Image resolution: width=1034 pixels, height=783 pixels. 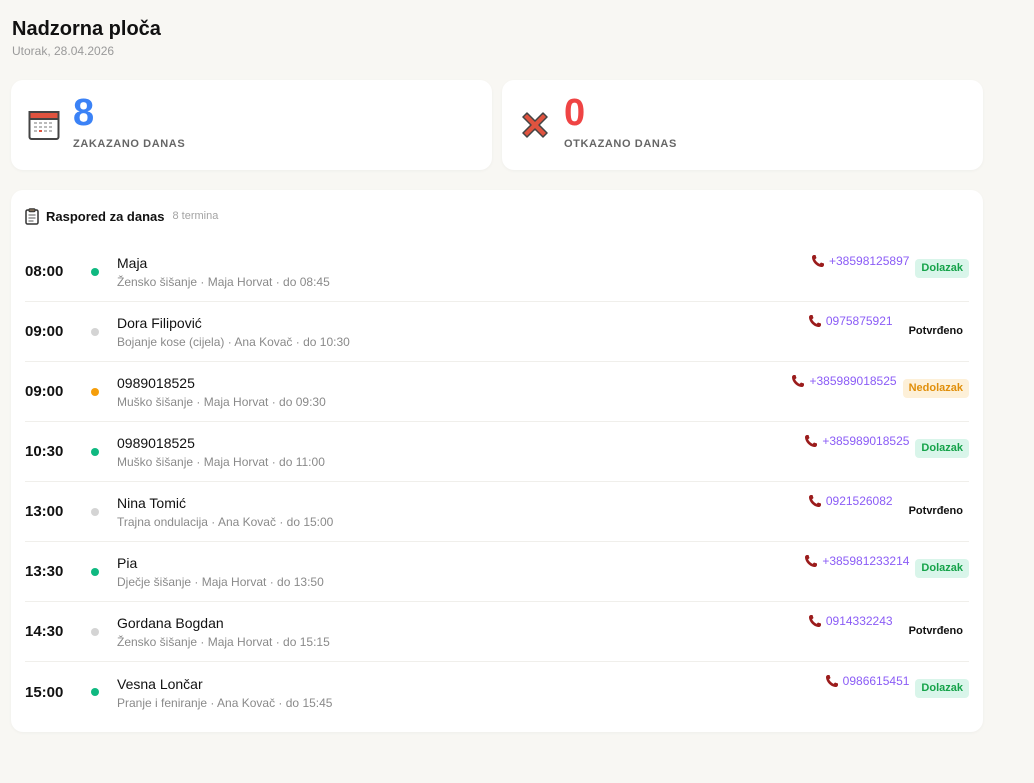 What do you see at coordinates (170, 623) in the screenshot?
I see `client-name: Gordana Bogdan` at bounding box center [170, 623].